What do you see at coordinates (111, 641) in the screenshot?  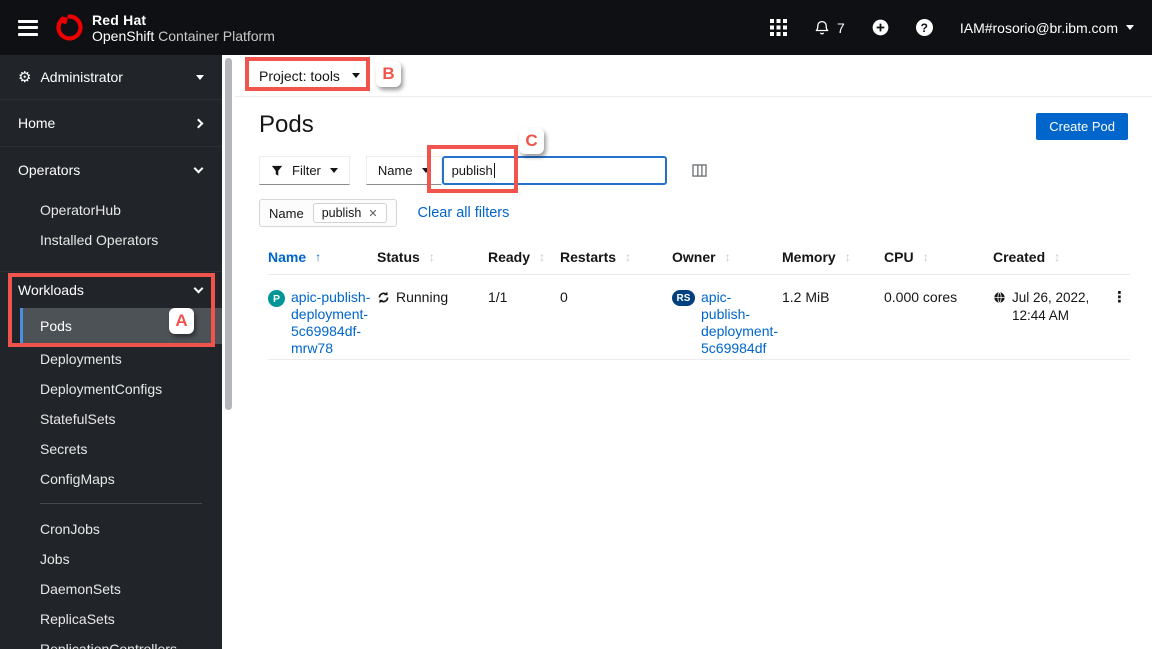 I see `sidebar-item-replicationcontrollers: ReplicationControllers` at bounding box center [111, 641].